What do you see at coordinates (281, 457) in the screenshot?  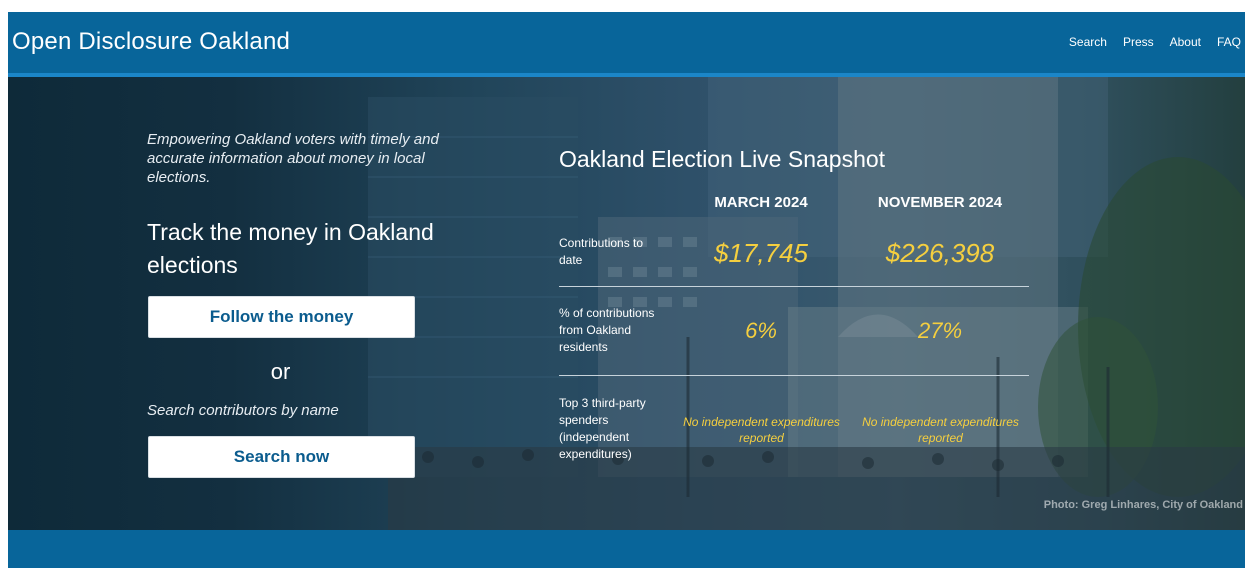 I see `search-now-button: Search now` at bounding box center [281, 457].